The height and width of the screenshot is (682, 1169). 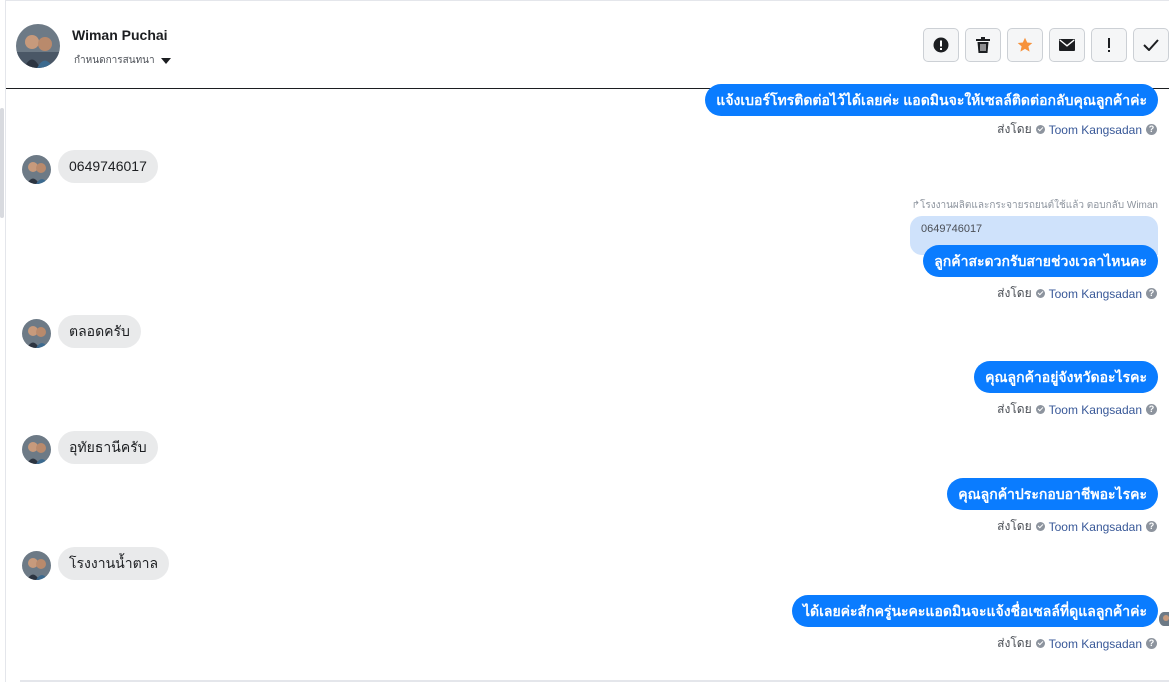 I want to click on seen-by-avatar, so click(x=1164, y=619).